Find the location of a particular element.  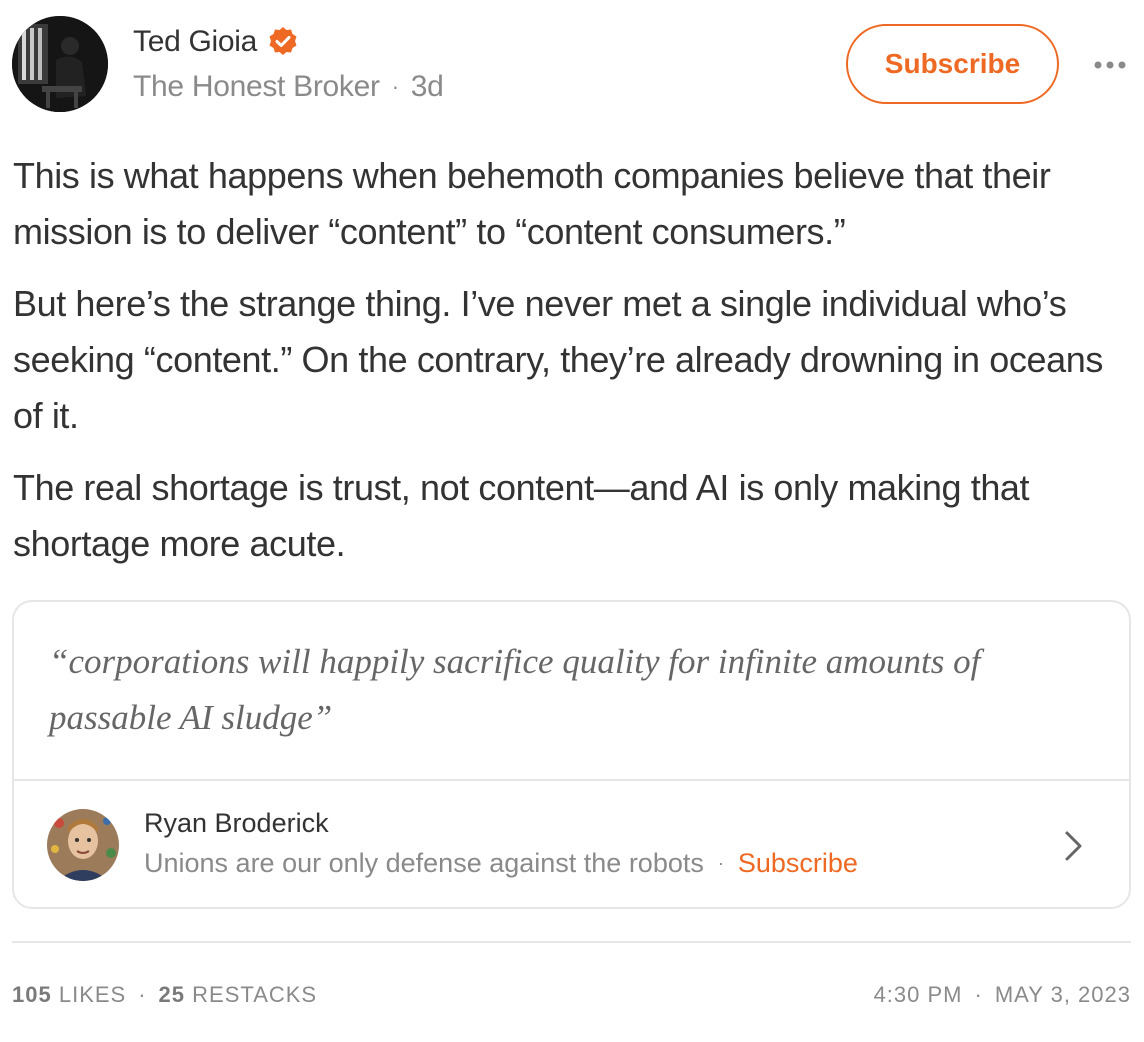

post-time-ago: 3d is located at coordinates (427, 86).